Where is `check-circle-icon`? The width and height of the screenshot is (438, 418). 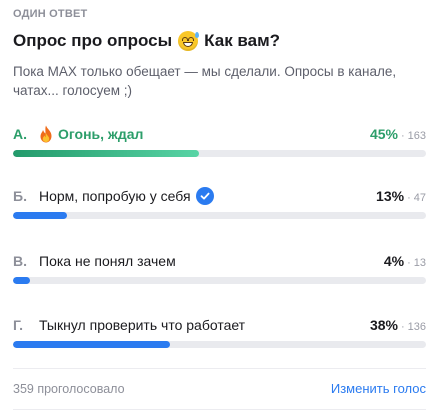
check-circle-icon is located at coordinates (204, 196).